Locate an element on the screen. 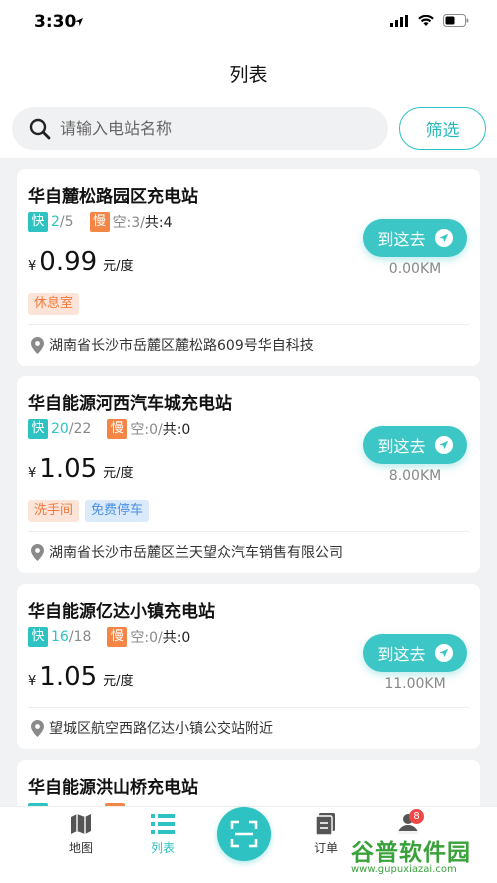 This screenshot has height=883, width=497. price-value: 0.99 is located at coordinates (68, 262).